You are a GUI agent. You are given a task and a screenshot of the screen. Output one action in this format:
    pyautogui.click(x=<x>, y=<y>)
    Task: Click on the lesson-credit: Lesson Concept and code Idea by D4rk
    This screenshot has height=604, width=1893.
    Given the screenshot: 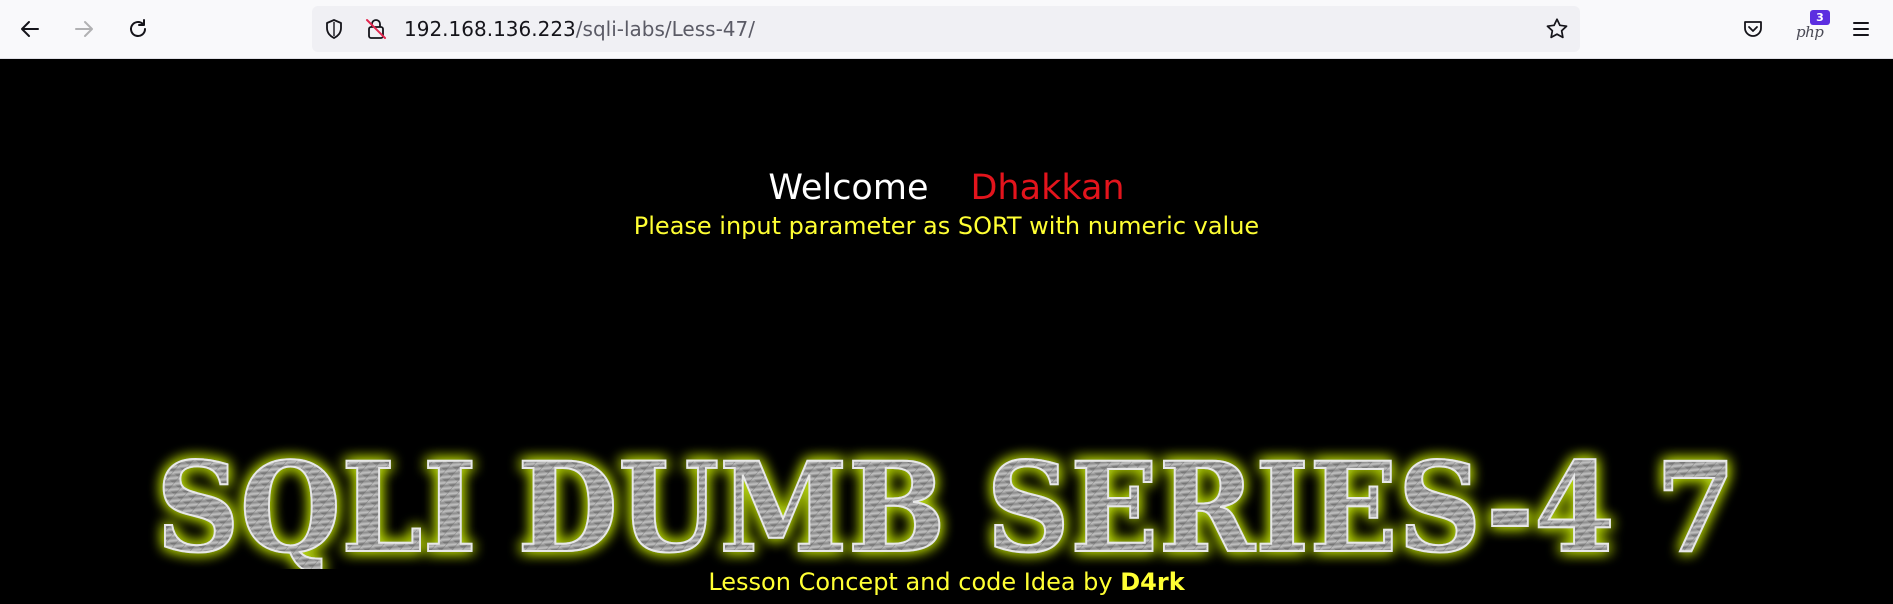 What is the action you would take?
    pyautogui.click(x=946, y=582)
    